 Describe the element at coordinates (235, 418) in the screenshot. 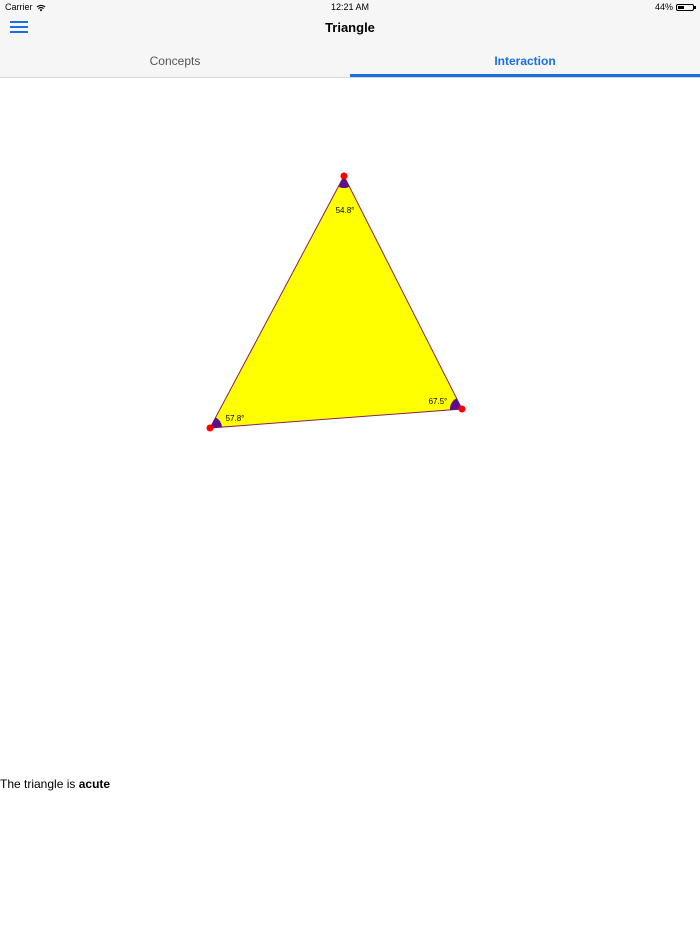

I see `angle-label-left: 57.8°` at that location.